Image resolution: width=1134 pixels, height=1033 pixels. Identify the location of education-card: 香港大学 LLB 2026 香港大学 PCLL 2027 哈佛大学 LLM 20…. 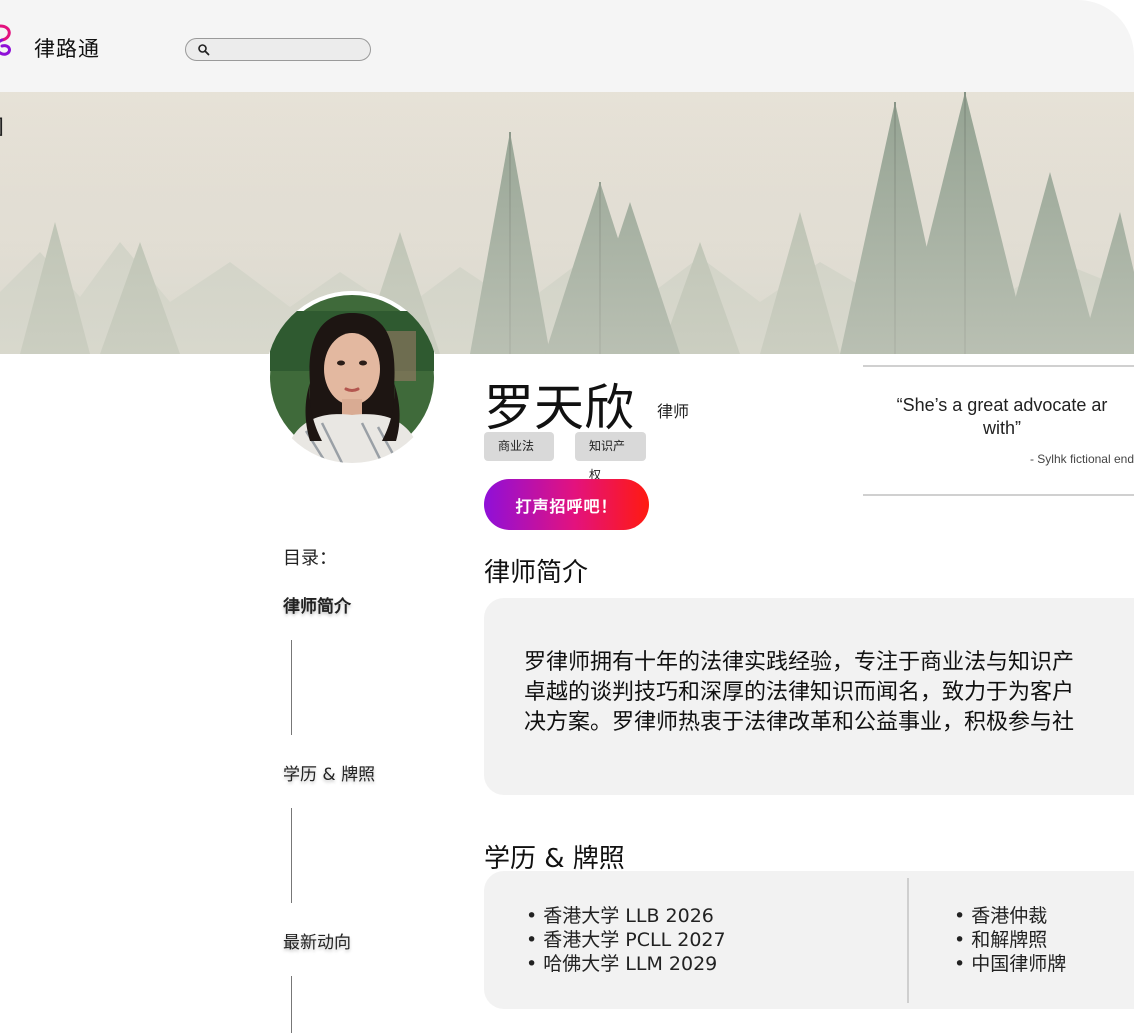
(809, 940).